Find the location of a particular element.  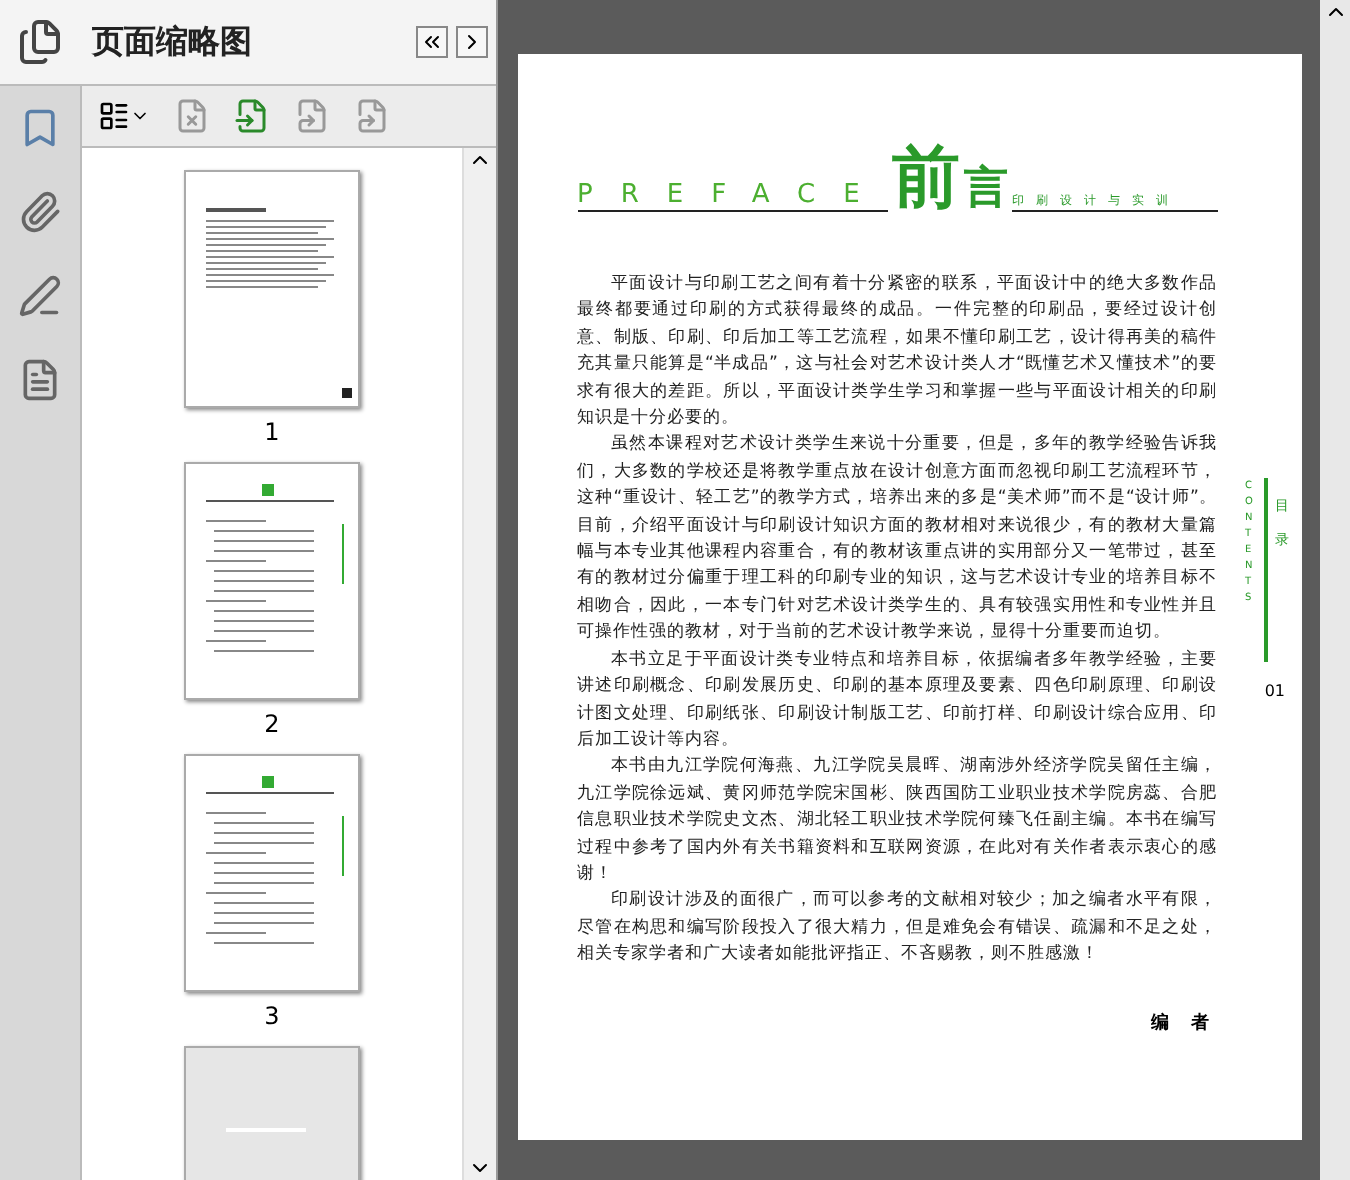

title-char: 言 is located at coordinates (985, 190).